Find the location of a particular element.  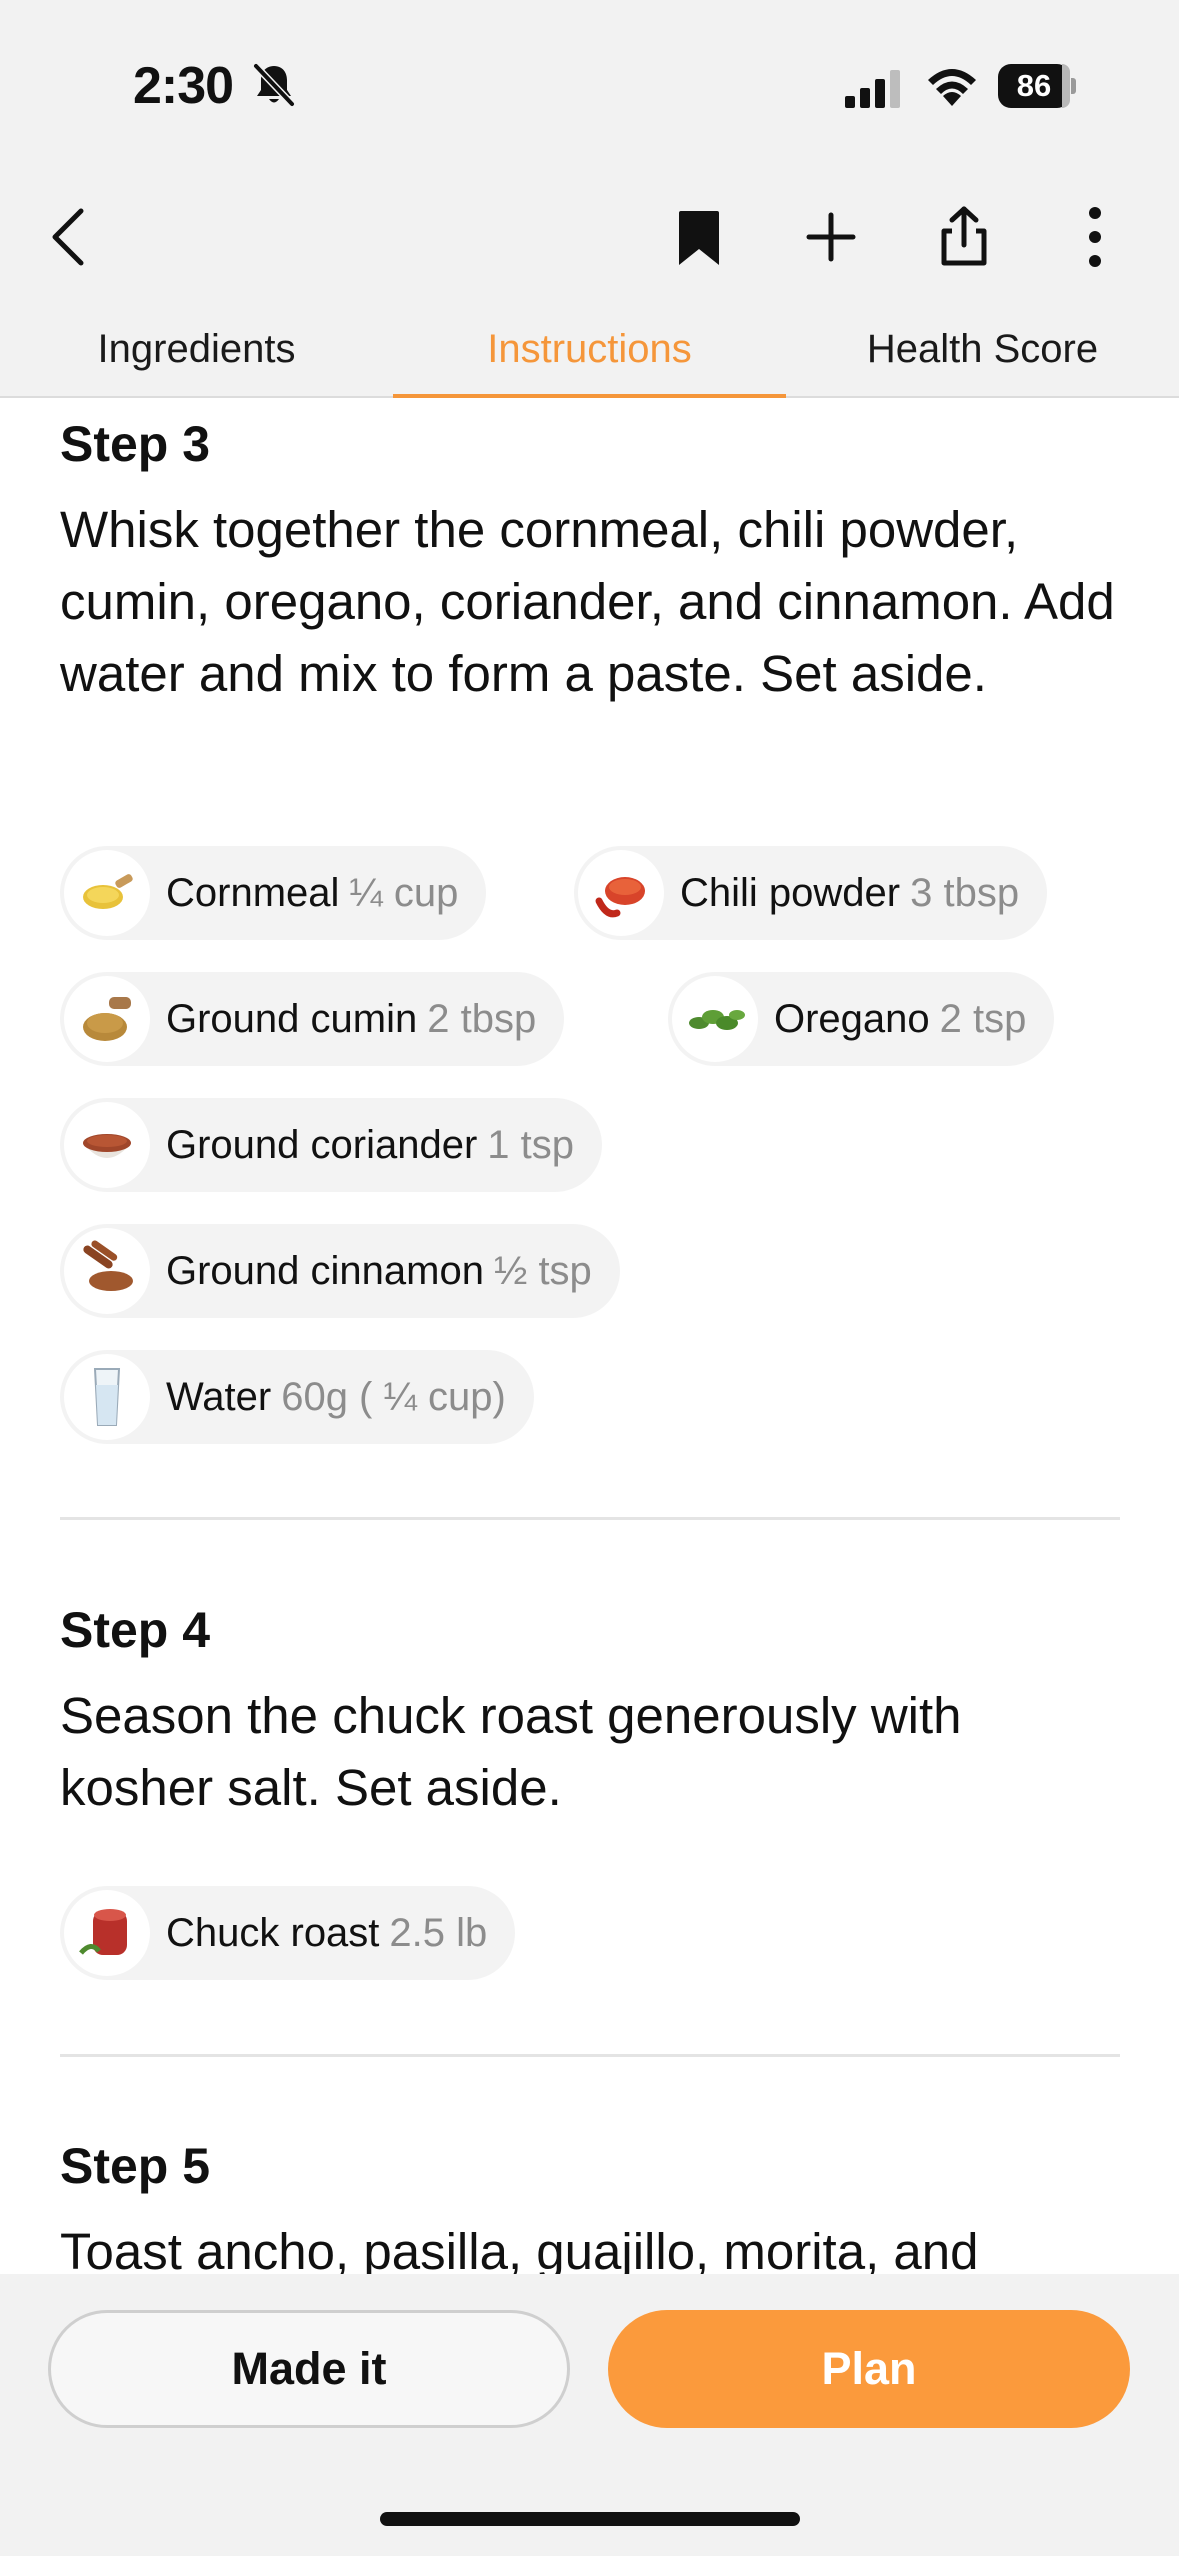

more-vertical-icon is located at coordinates (1095, 237).